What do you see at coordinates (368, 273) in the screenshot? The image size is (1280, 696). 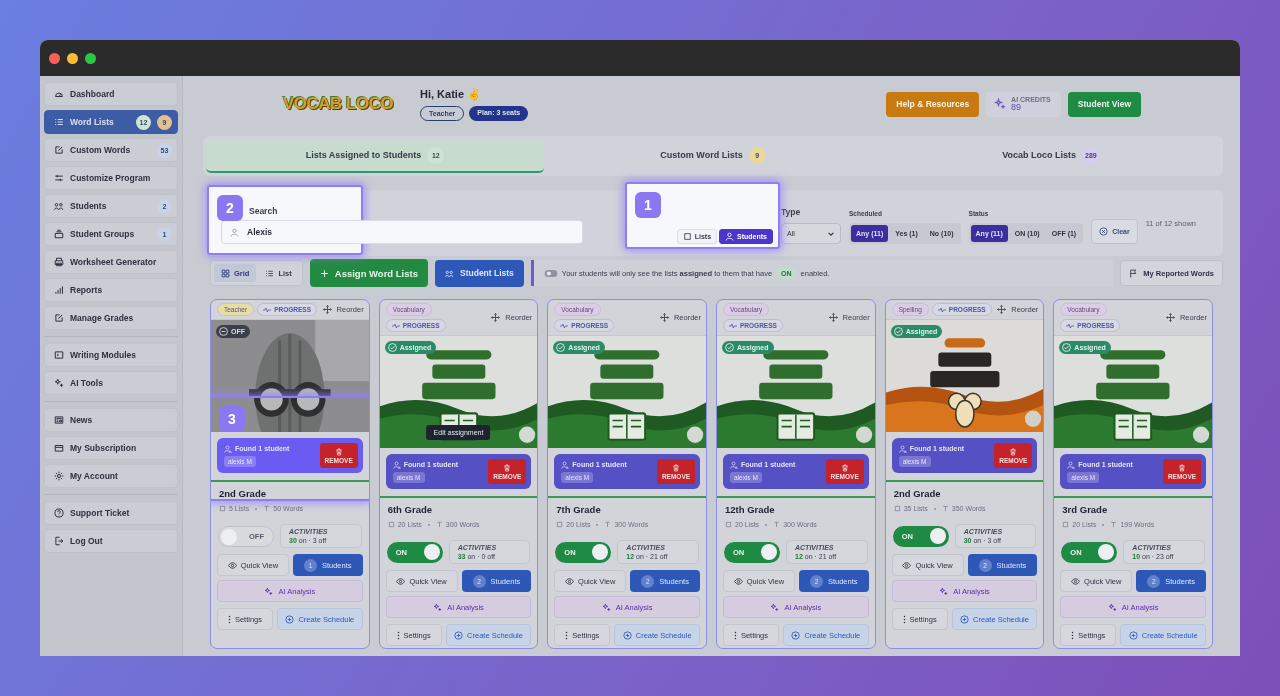 I see `assign-button: Assign Word Lists` at bounding box center [368, 273].